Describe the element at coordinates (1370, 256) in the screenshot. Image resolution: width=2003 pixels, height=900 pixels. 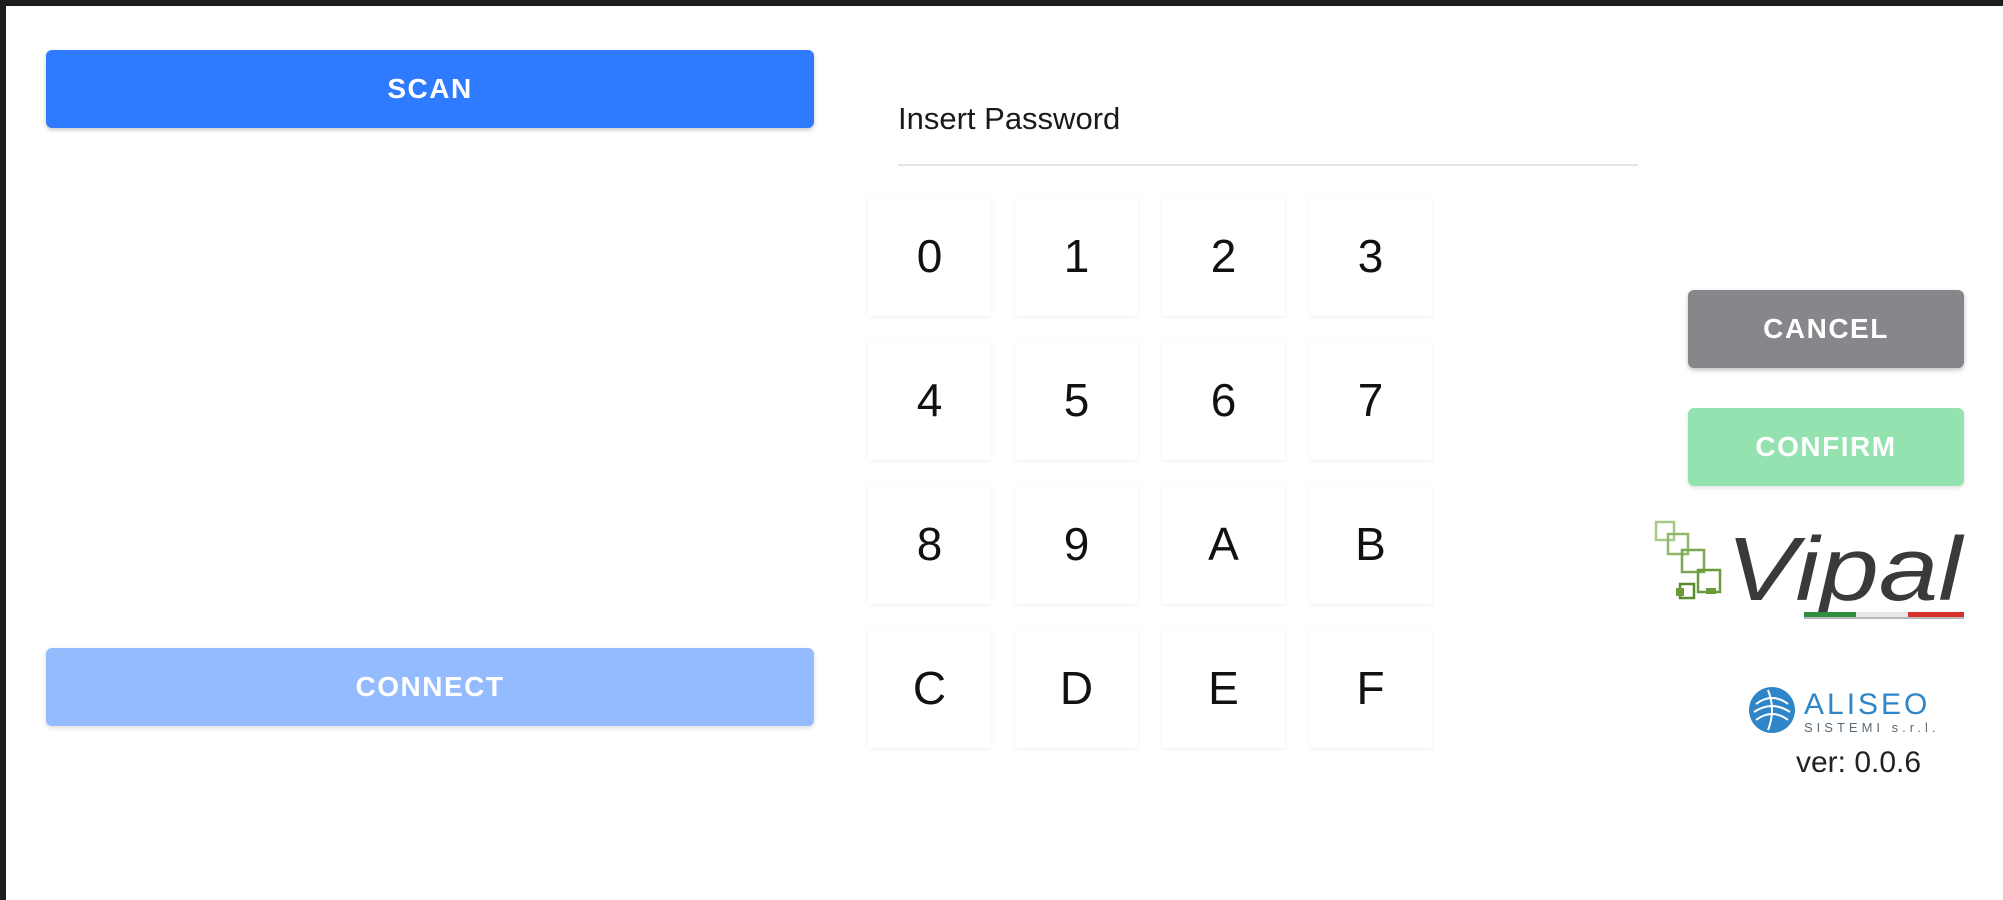
I see `key-3: 3` at that location.